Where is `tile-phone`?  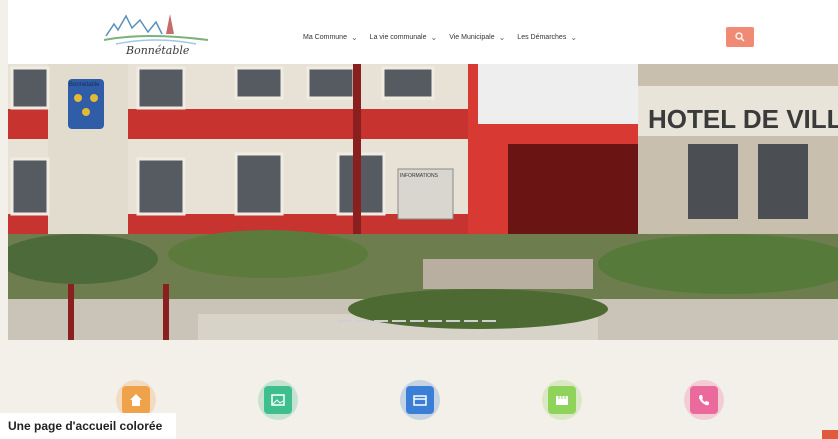 tile-phone is located at coordinates (704, 400).